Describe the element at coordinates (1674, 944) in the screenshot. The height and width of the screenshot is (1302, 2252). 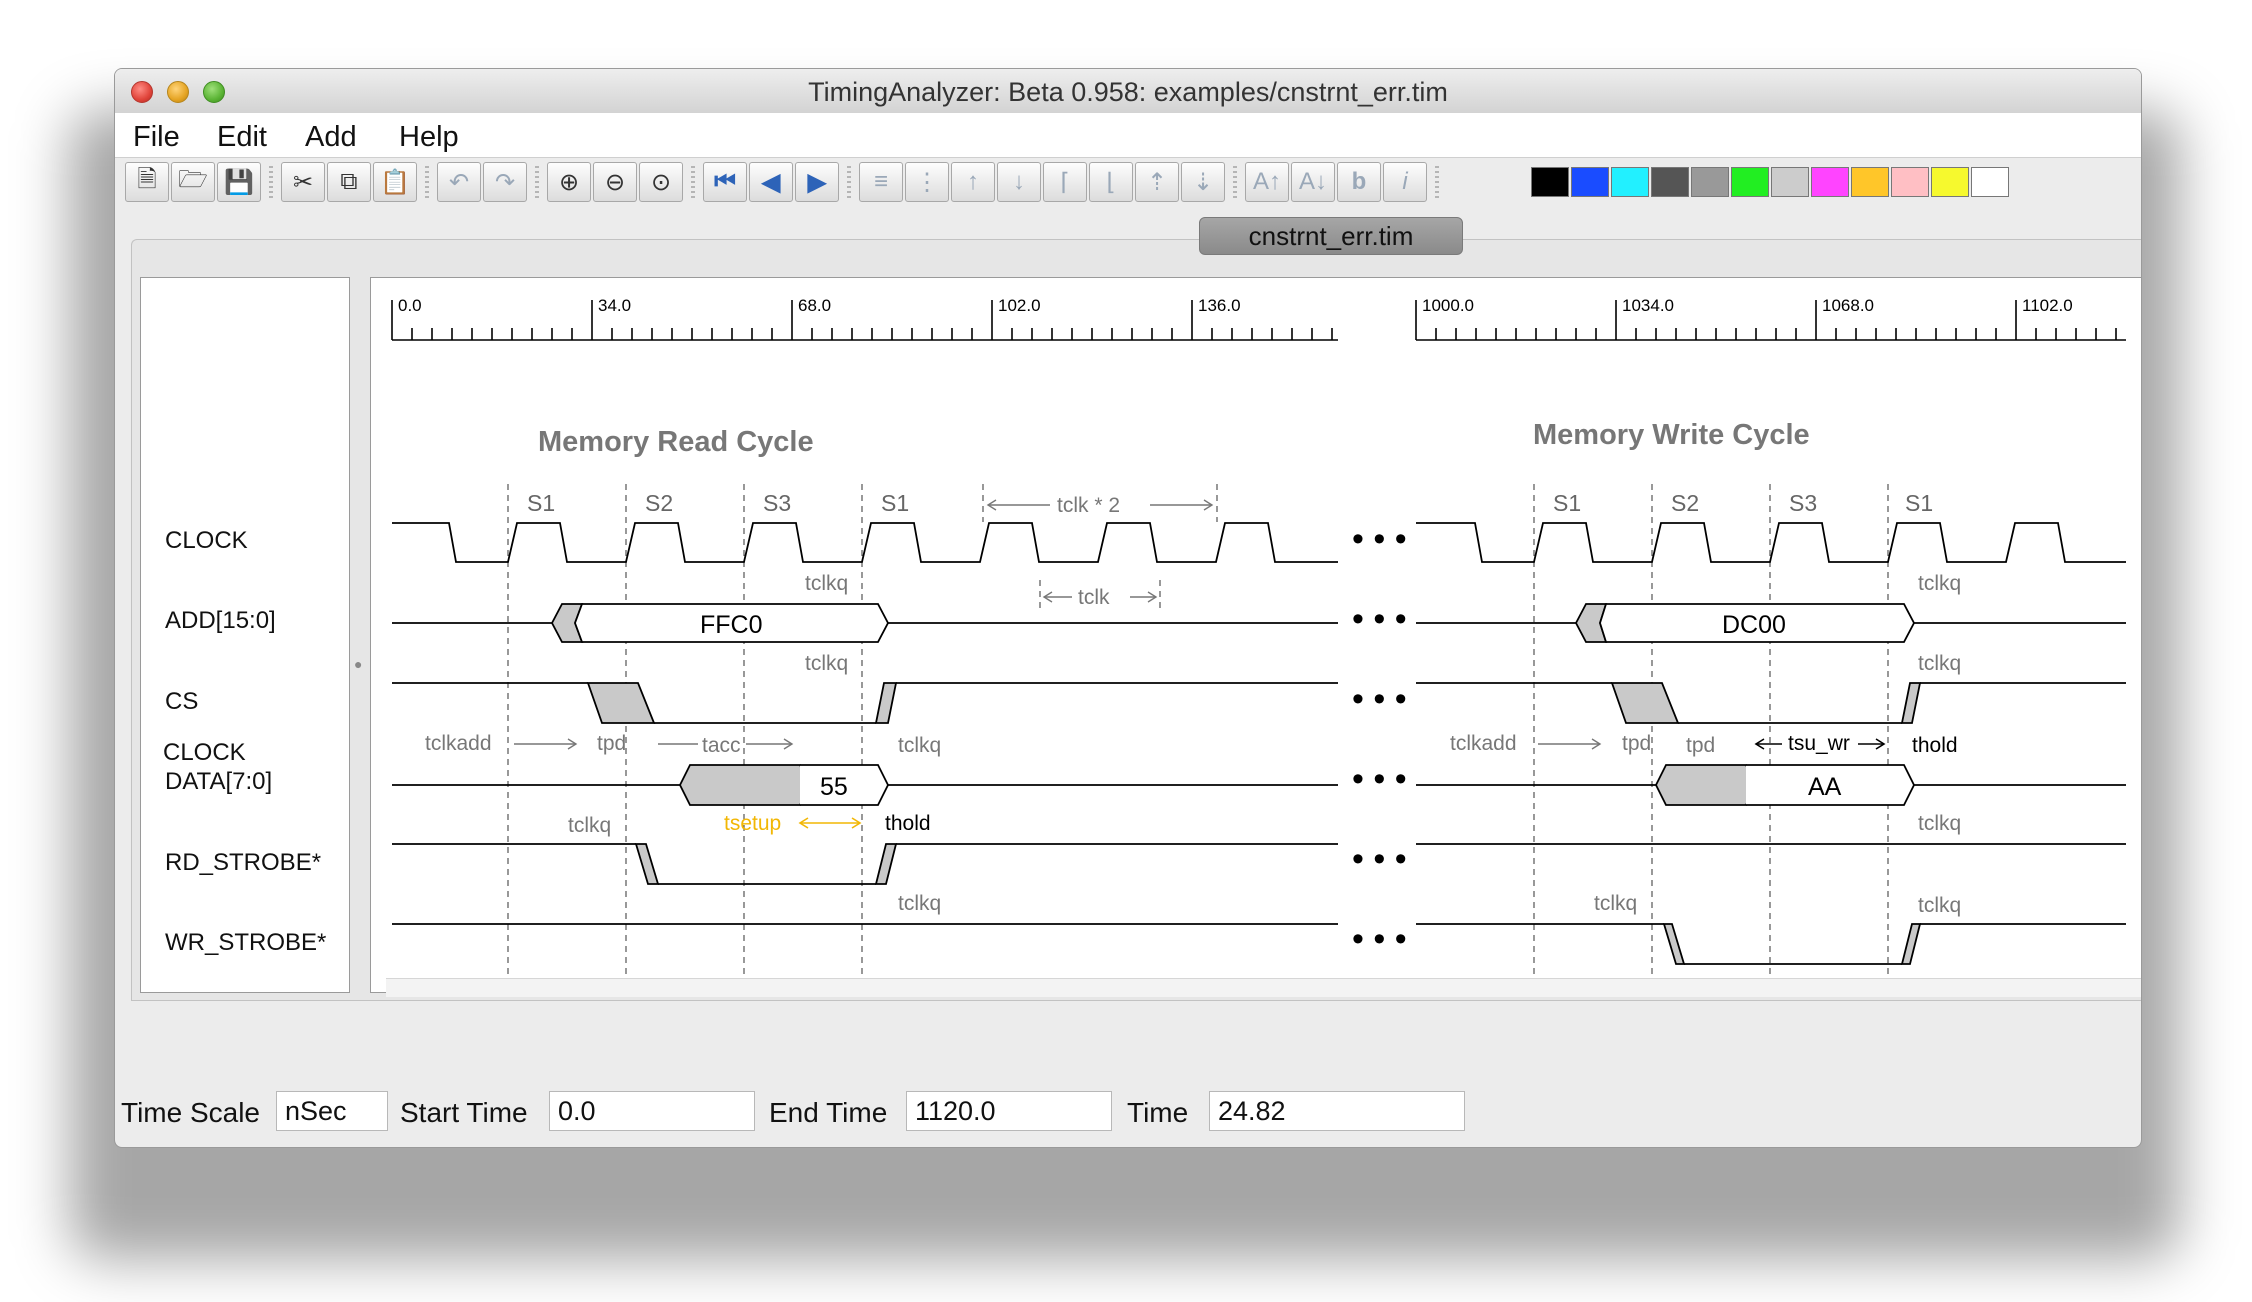
I see `wr-strobe-fall` at that location.